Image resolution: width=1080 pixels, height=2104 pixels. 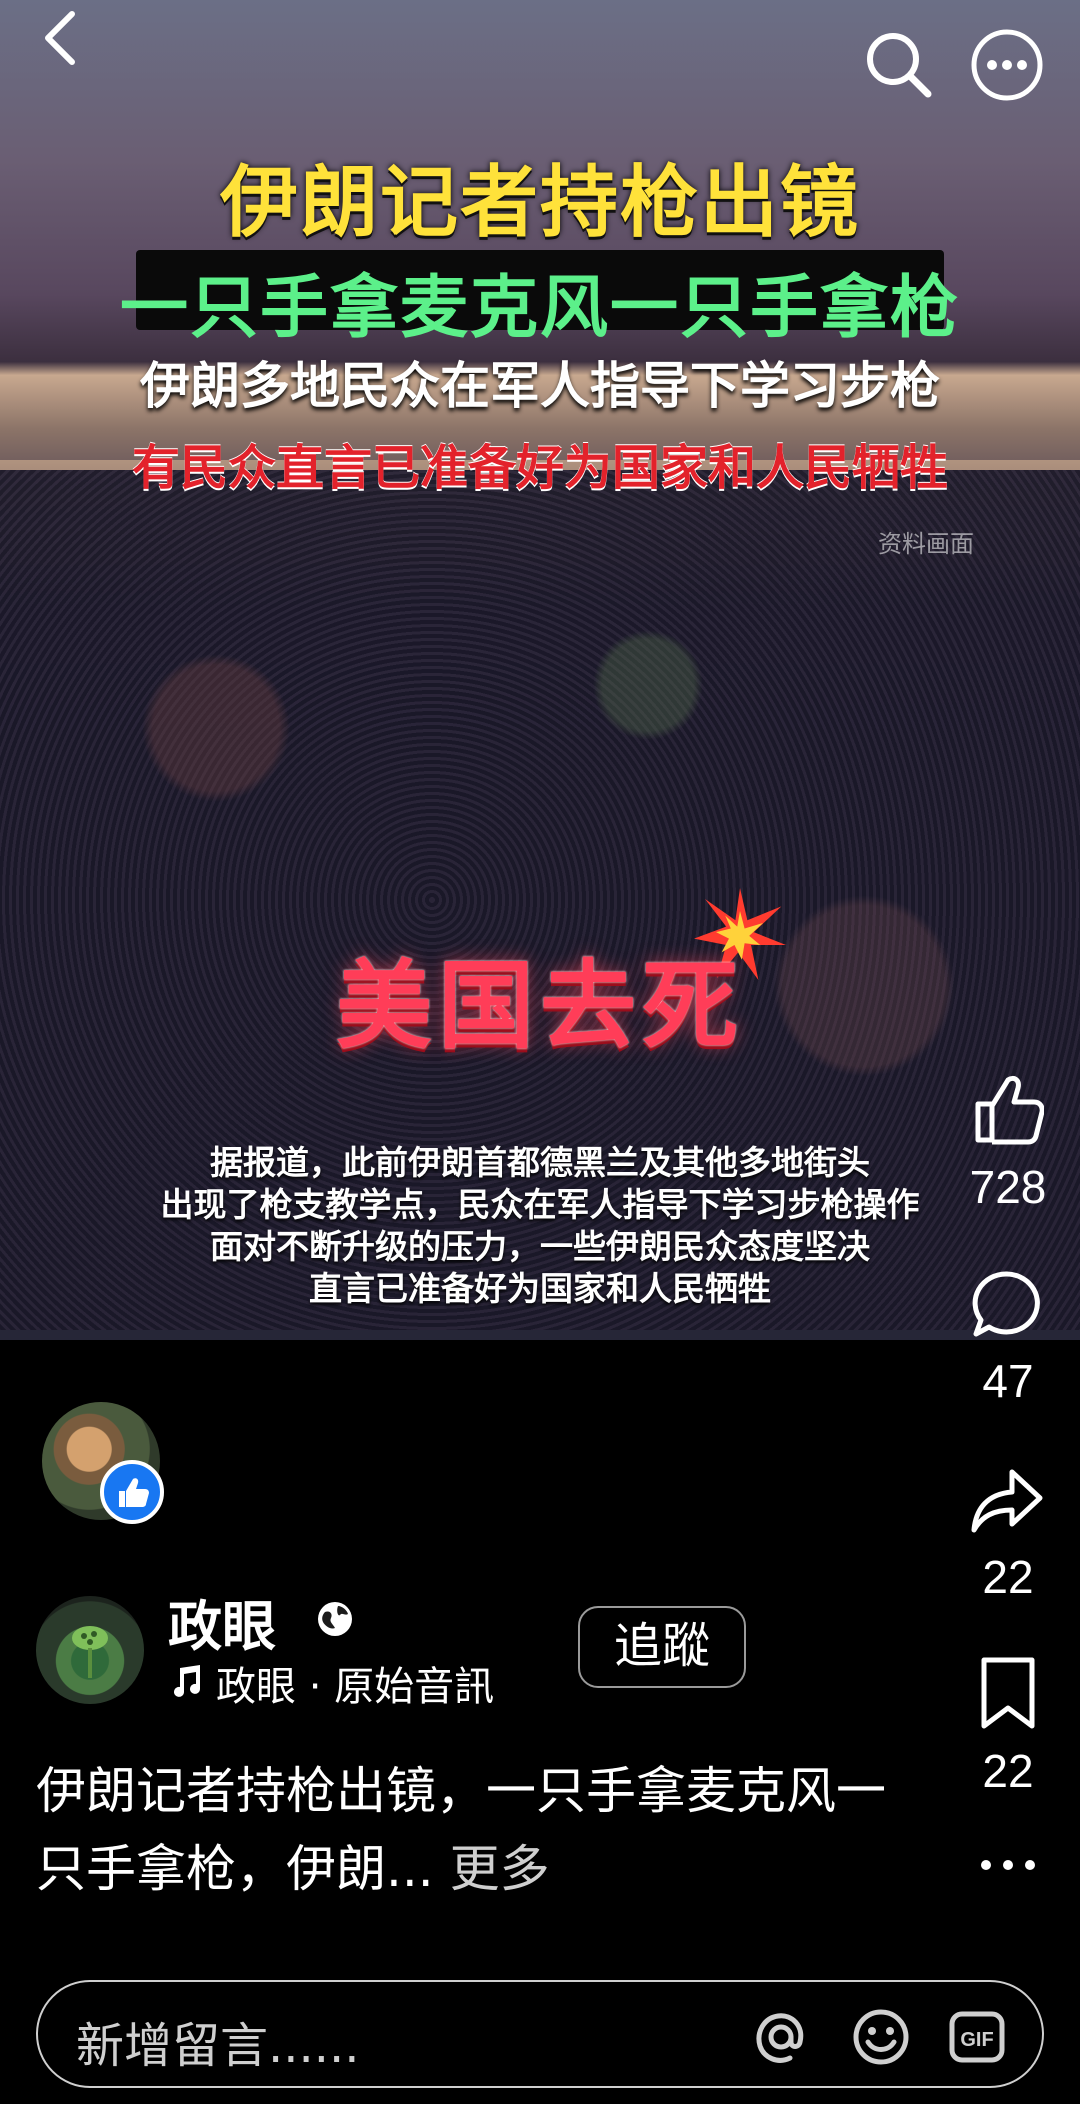 What do you see at coordinates (976, 2040) in the screenshot?
I see `svg-text: GIF` at bounding box center [976, 2040].